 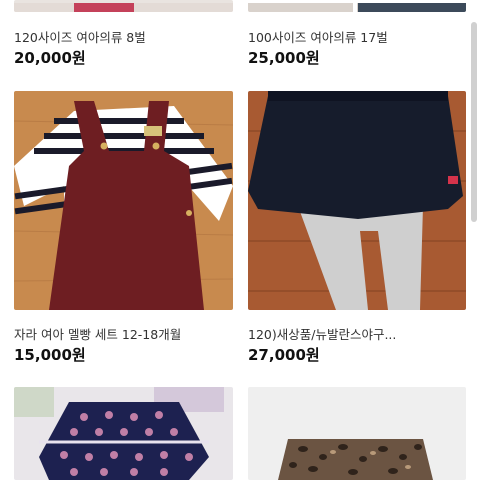 I want to click on product-price-1: 20,000원, so click(x=50, y=58).